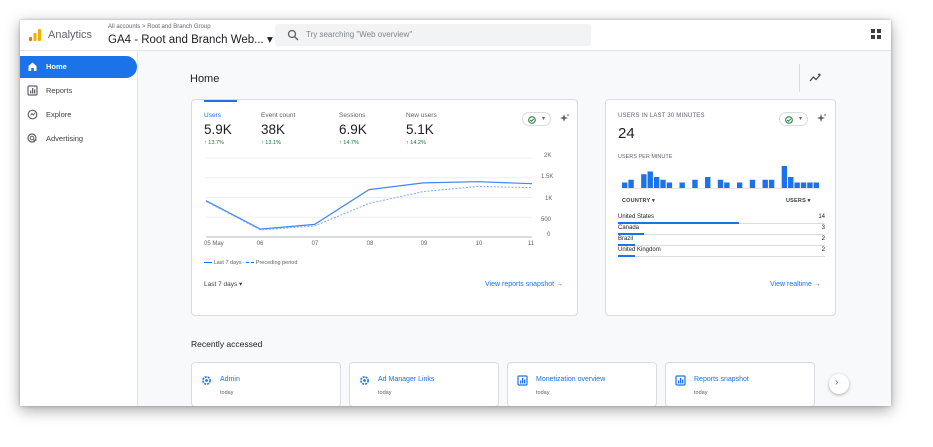  Describe the element at coordinates (424, 384) in the screenshot. I see `recent-item-ad-manager-links: Ad Manager Links today` at that location.